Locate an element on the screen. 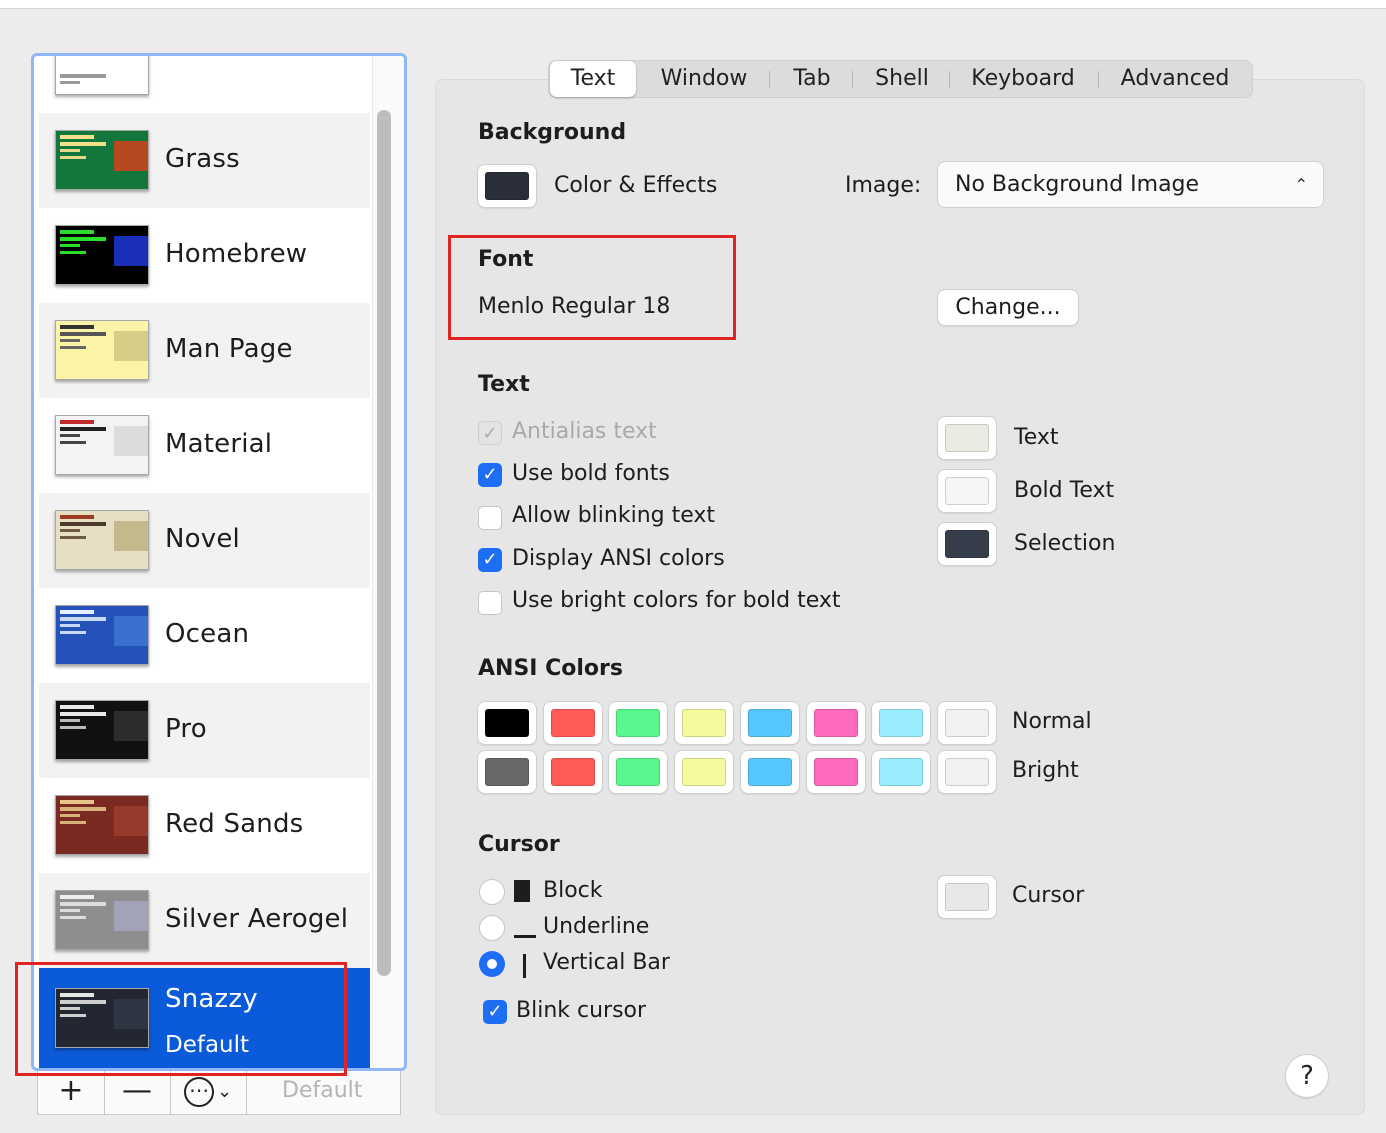 This screenshot has width=1386, height=1133. default-profile-label: Default is located at coordinates (207, 1045).